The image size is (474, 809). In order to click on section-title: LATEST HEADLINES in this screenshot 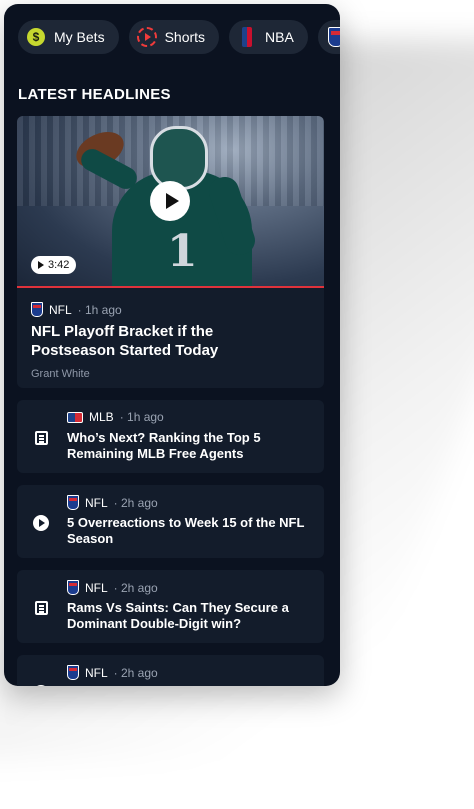, I will do `click(94, 94)`.